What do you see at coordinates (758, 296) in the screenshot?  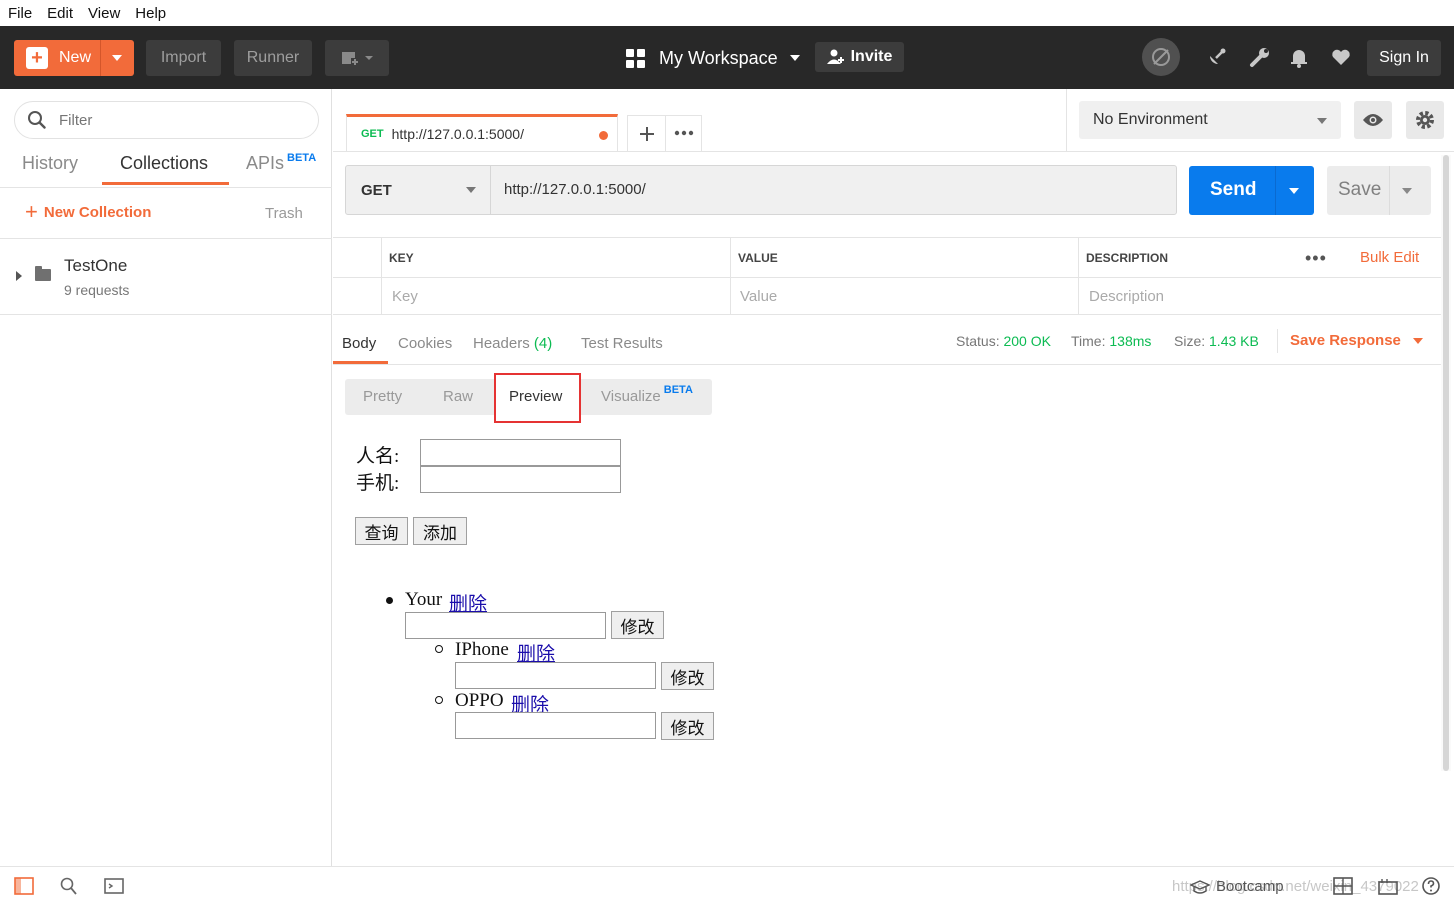 I see `value-input: Value` at bounding box center [758, 296].